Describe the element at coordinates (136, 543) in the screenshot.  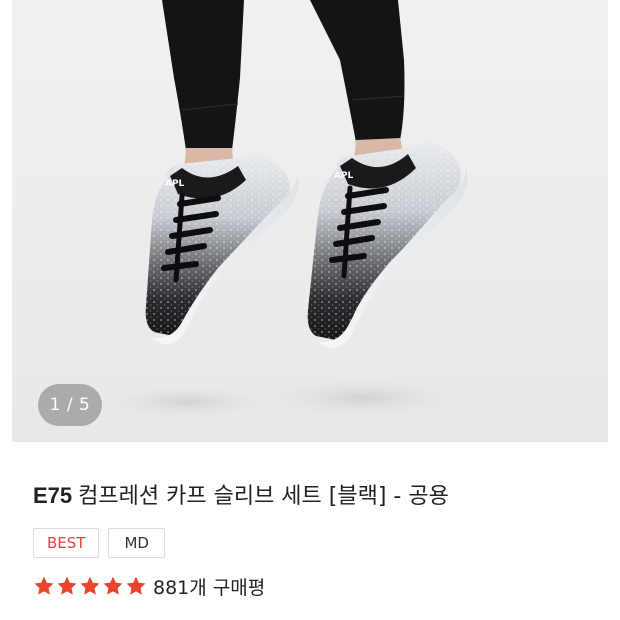
I see `md-badge: MD` at that location.